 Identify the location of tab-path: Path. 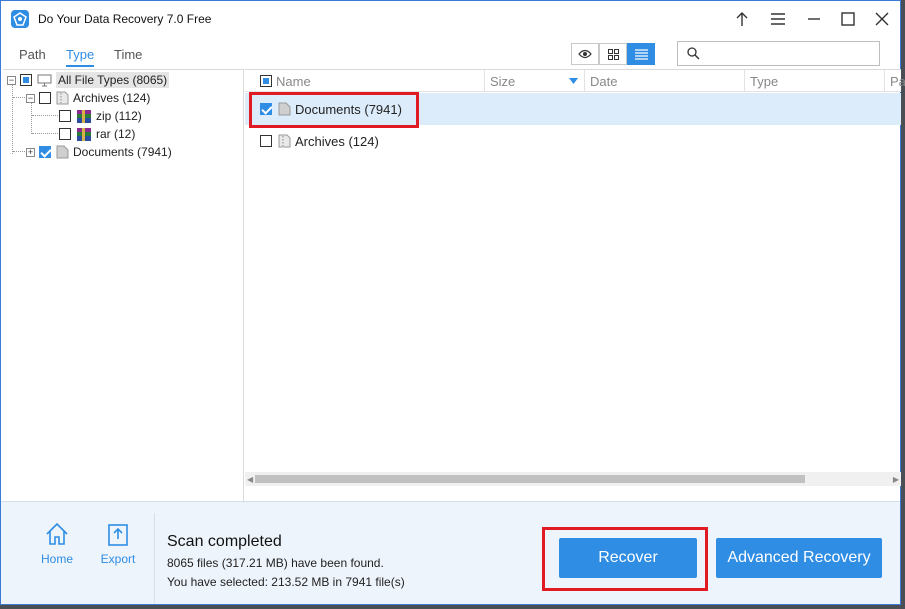
(32, 56).